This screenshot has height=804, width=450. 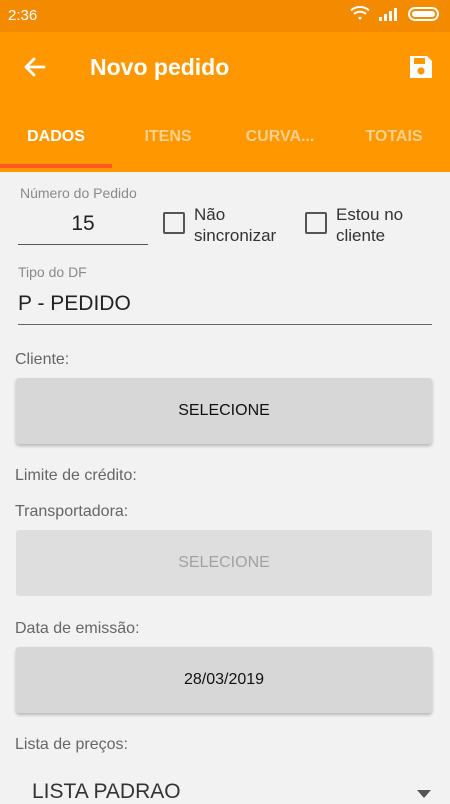 What do you see at coordinates (83, 228) in the screenshot?
I see `numero-pedido-input: 15` at bounding box center [83, 228].